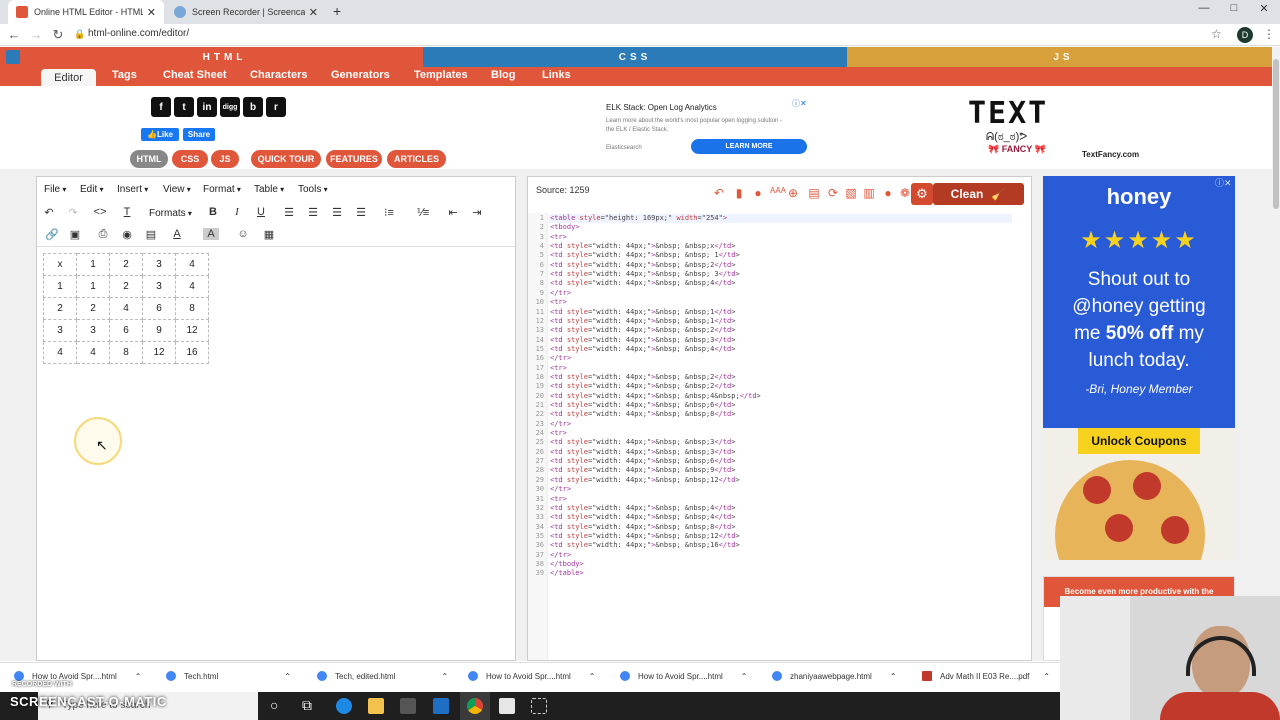 The height and width of the screenshot is (720, 1280). What do you see at coordinates (274, 705) in the screenshot?
I see `cortana-icon: ○` at bounding box center [274, 705].